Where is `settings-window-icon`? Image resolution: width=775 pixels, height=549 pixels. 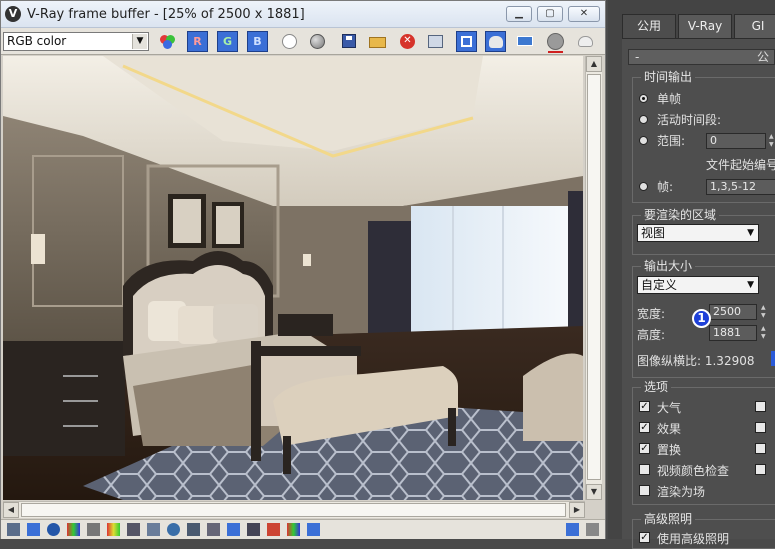 settings-window-icon is located at coordinates (572, 529).